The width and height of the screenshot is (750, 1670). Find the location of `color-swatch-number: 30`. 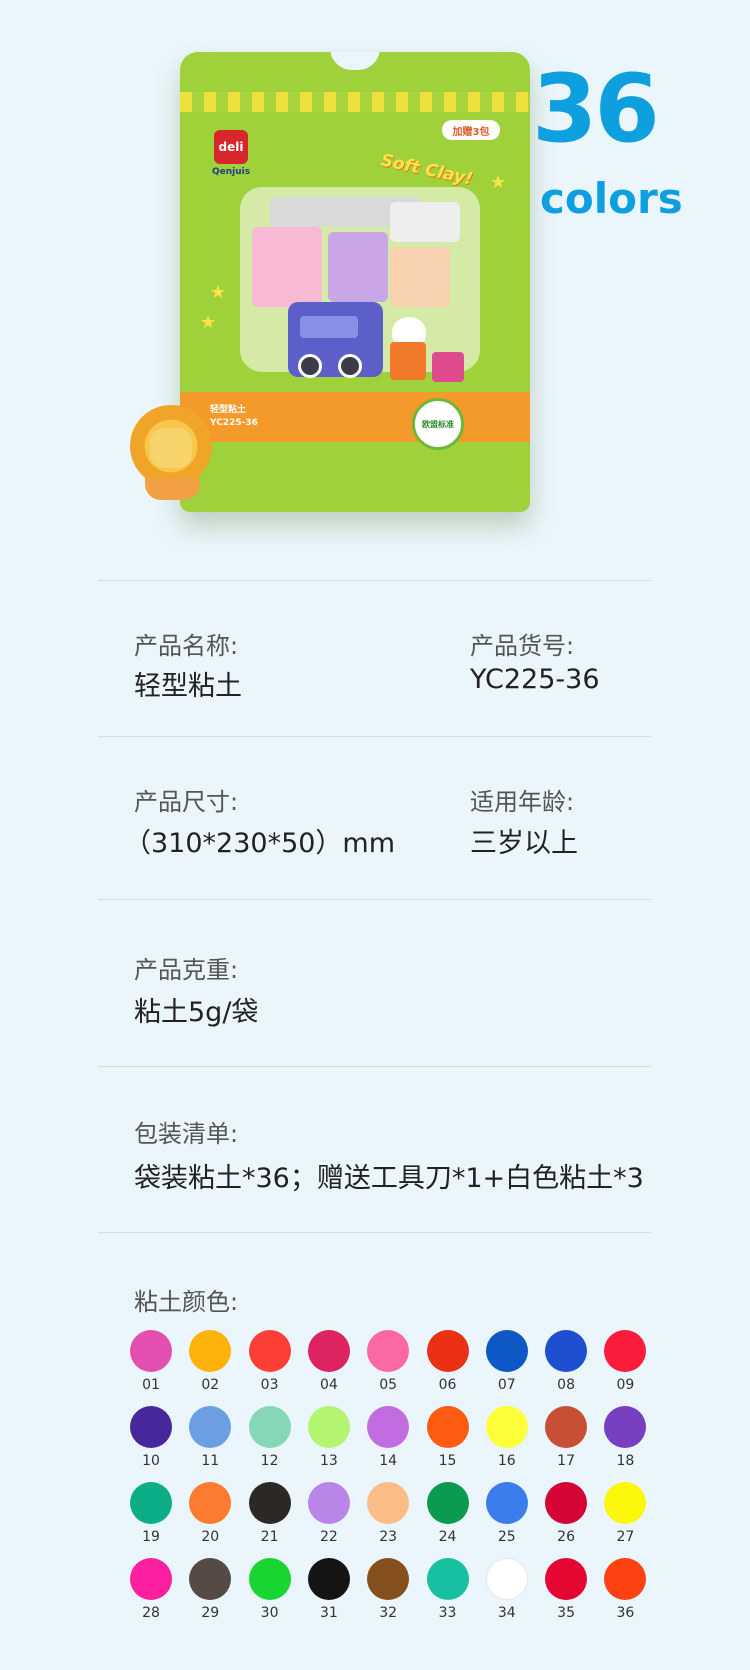

color-swatch-number: 30 is located at coordinates (269, 1613).